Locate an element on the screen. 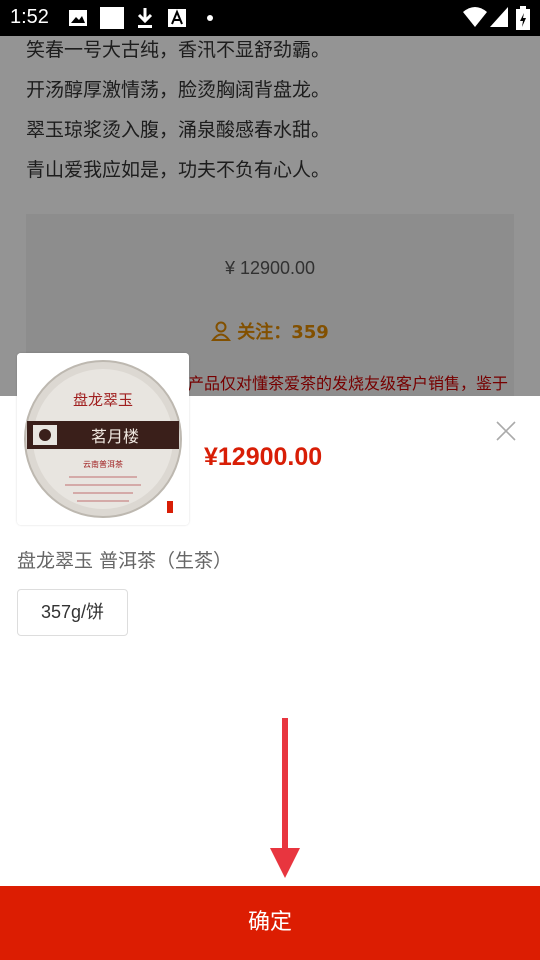  tea-cake-subtitle: 云南普洱茶 is located at coordinates (103, 464).